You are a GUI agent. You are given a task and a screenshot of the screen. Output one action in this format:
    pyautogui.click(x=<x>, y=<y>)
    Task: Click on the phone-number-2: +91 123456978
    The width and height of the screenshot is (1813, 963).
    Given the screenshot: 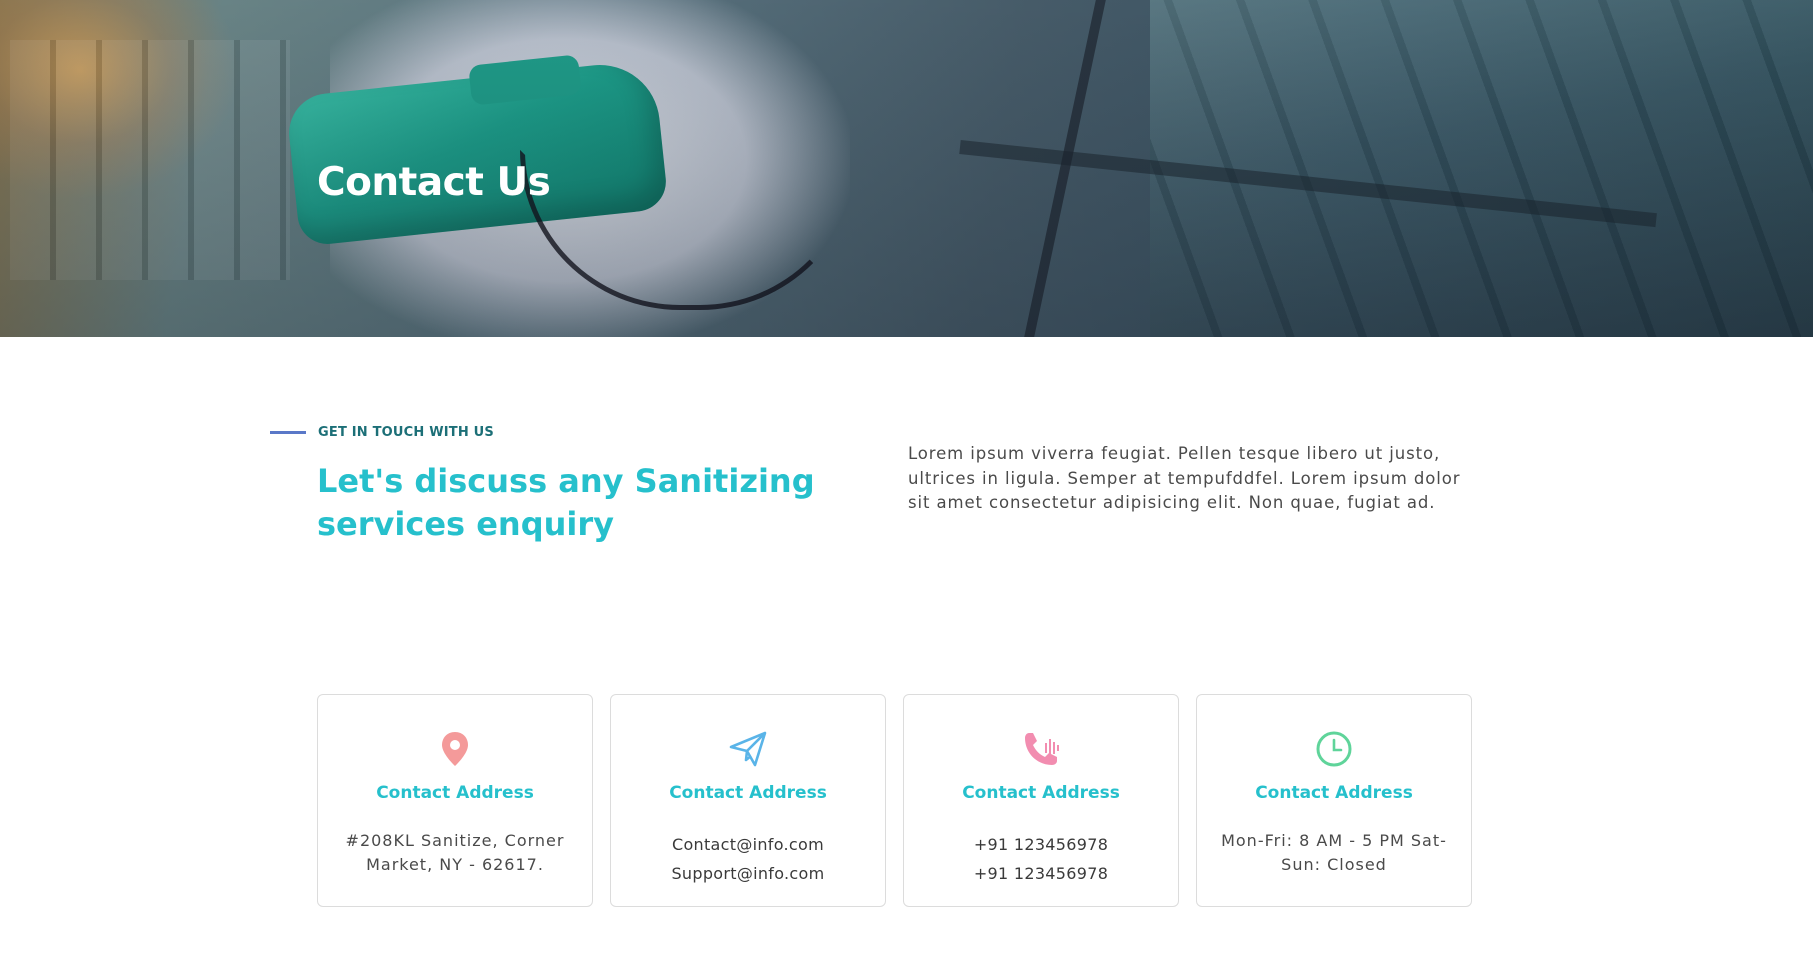 What is the action you would take?
    pyautogui.click(x=1041, y=873)
    